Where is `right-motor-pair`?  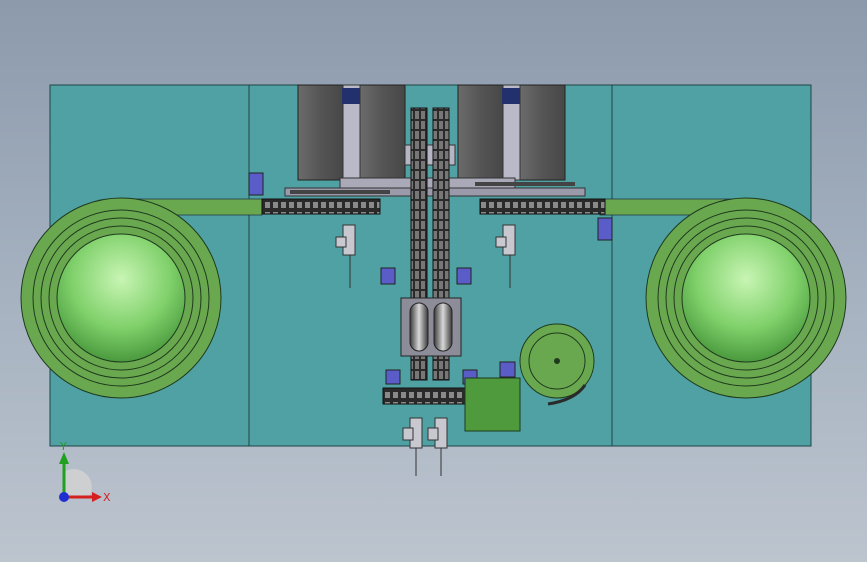
right-motor-pair is located at coordinates (511, 132).